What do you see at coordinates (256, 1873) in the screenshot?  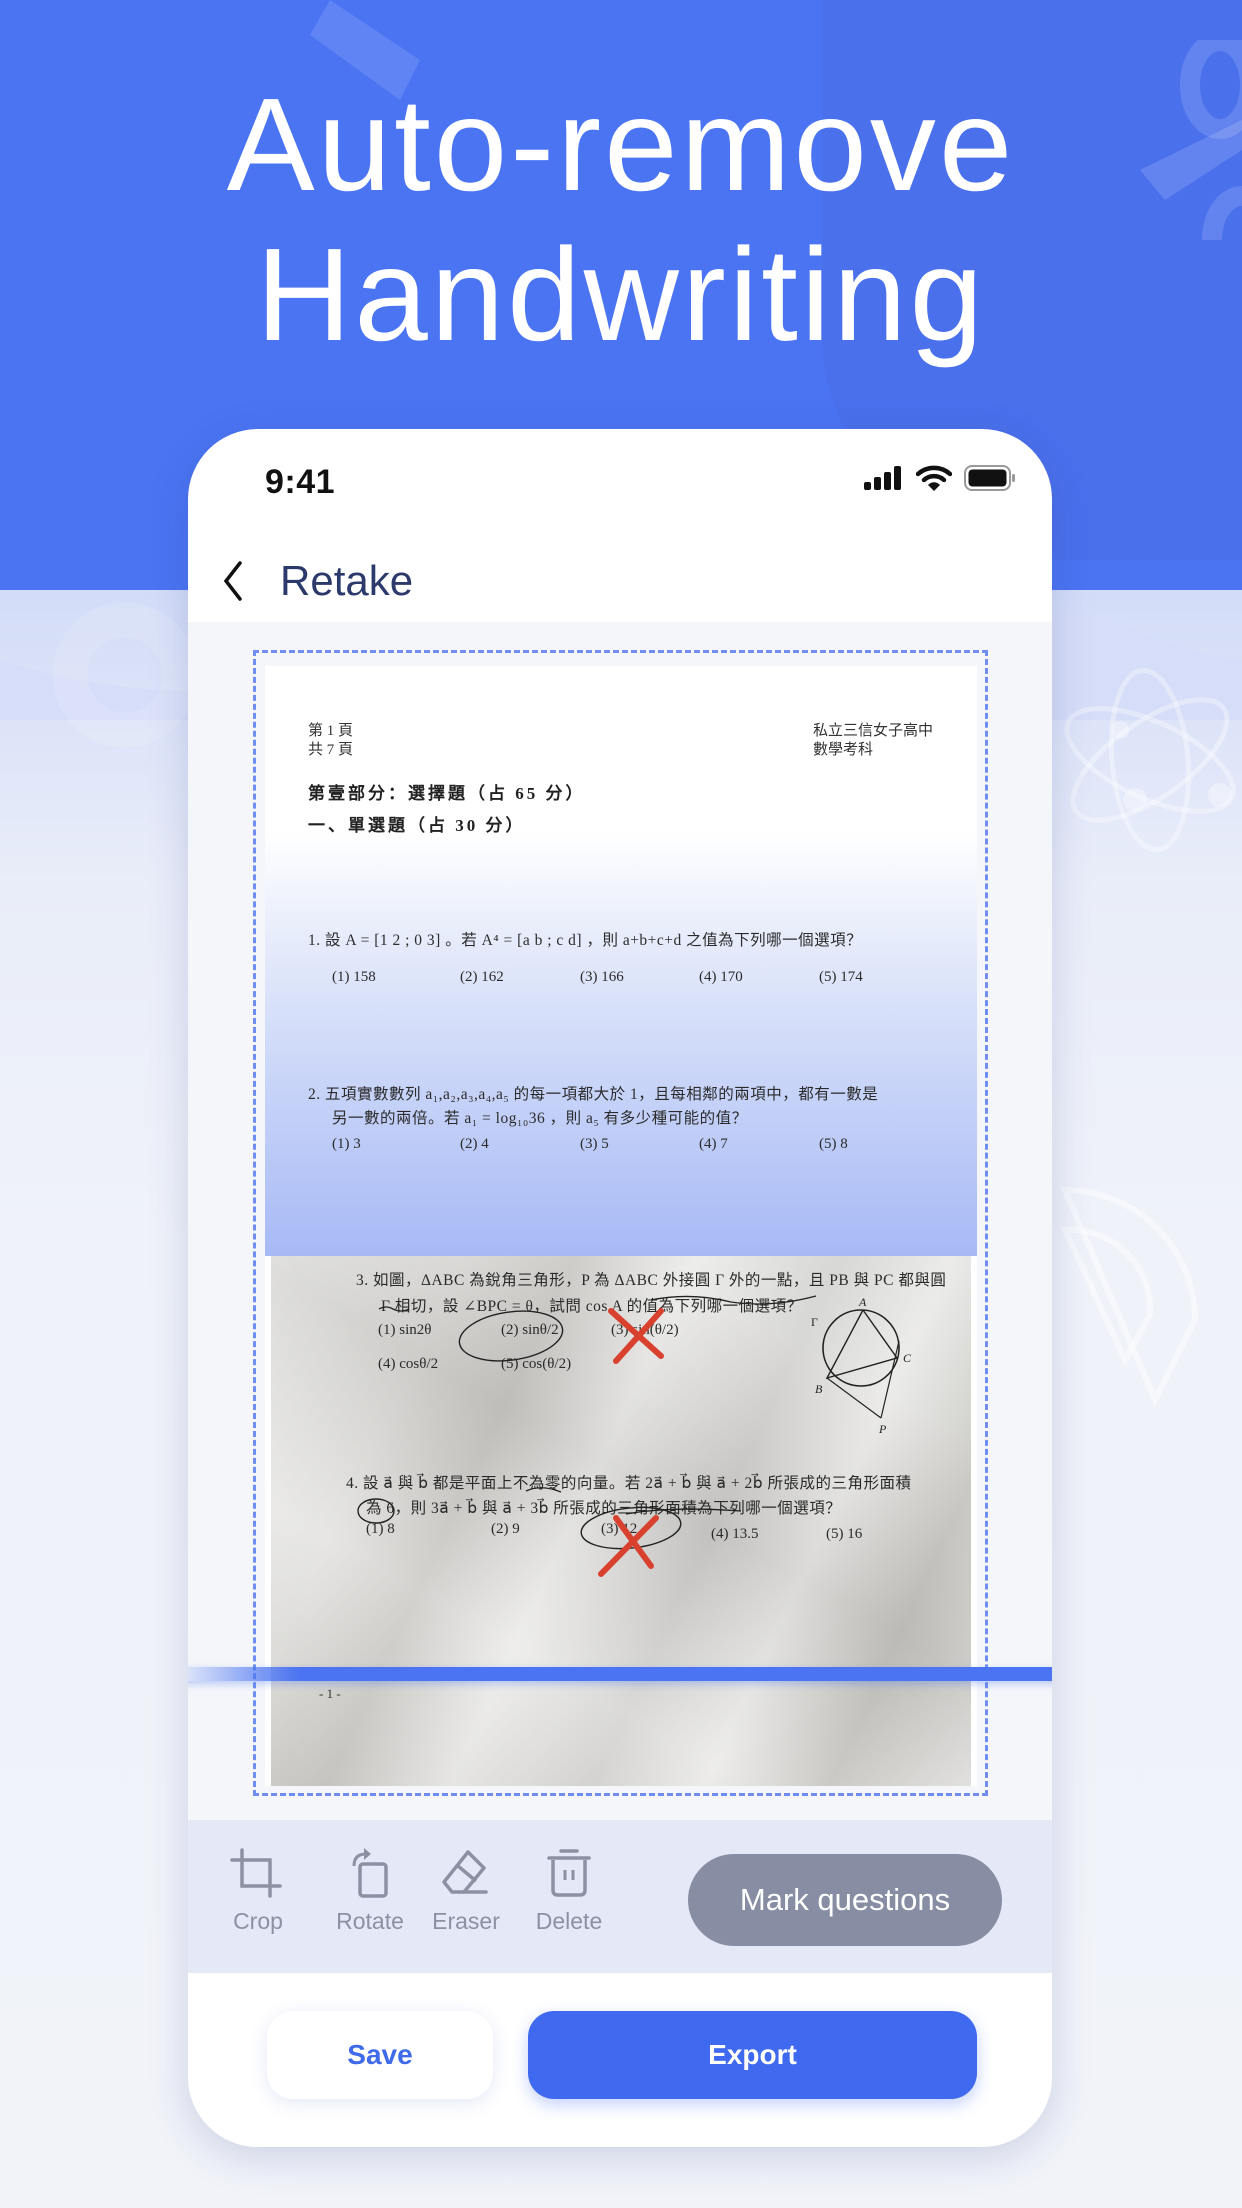 I see `crop-icon` at bounding box center [256, 1873].